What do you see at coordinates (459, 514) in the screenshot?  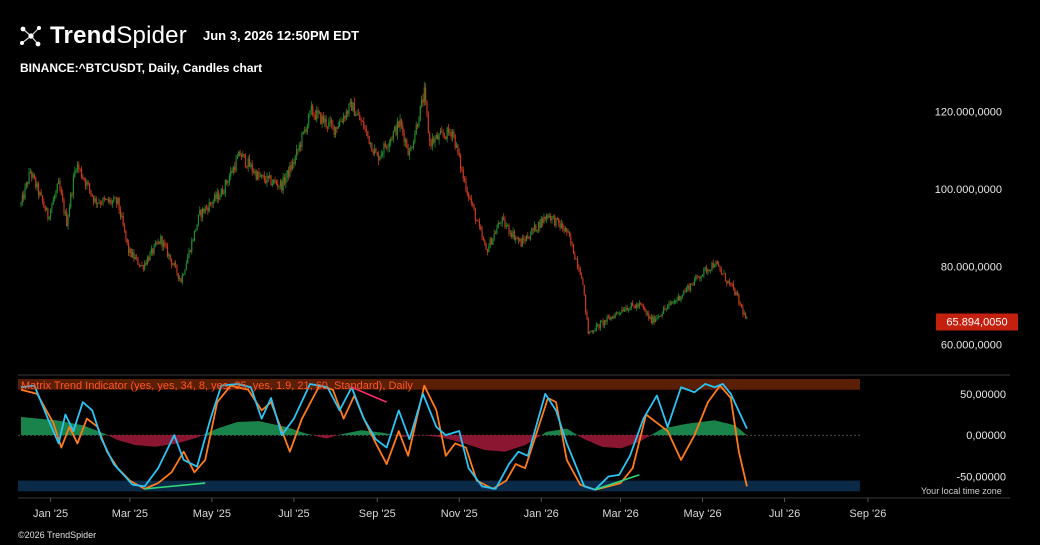 I see `x-tick-label: Nov '25` at bounding box center [459, 514].